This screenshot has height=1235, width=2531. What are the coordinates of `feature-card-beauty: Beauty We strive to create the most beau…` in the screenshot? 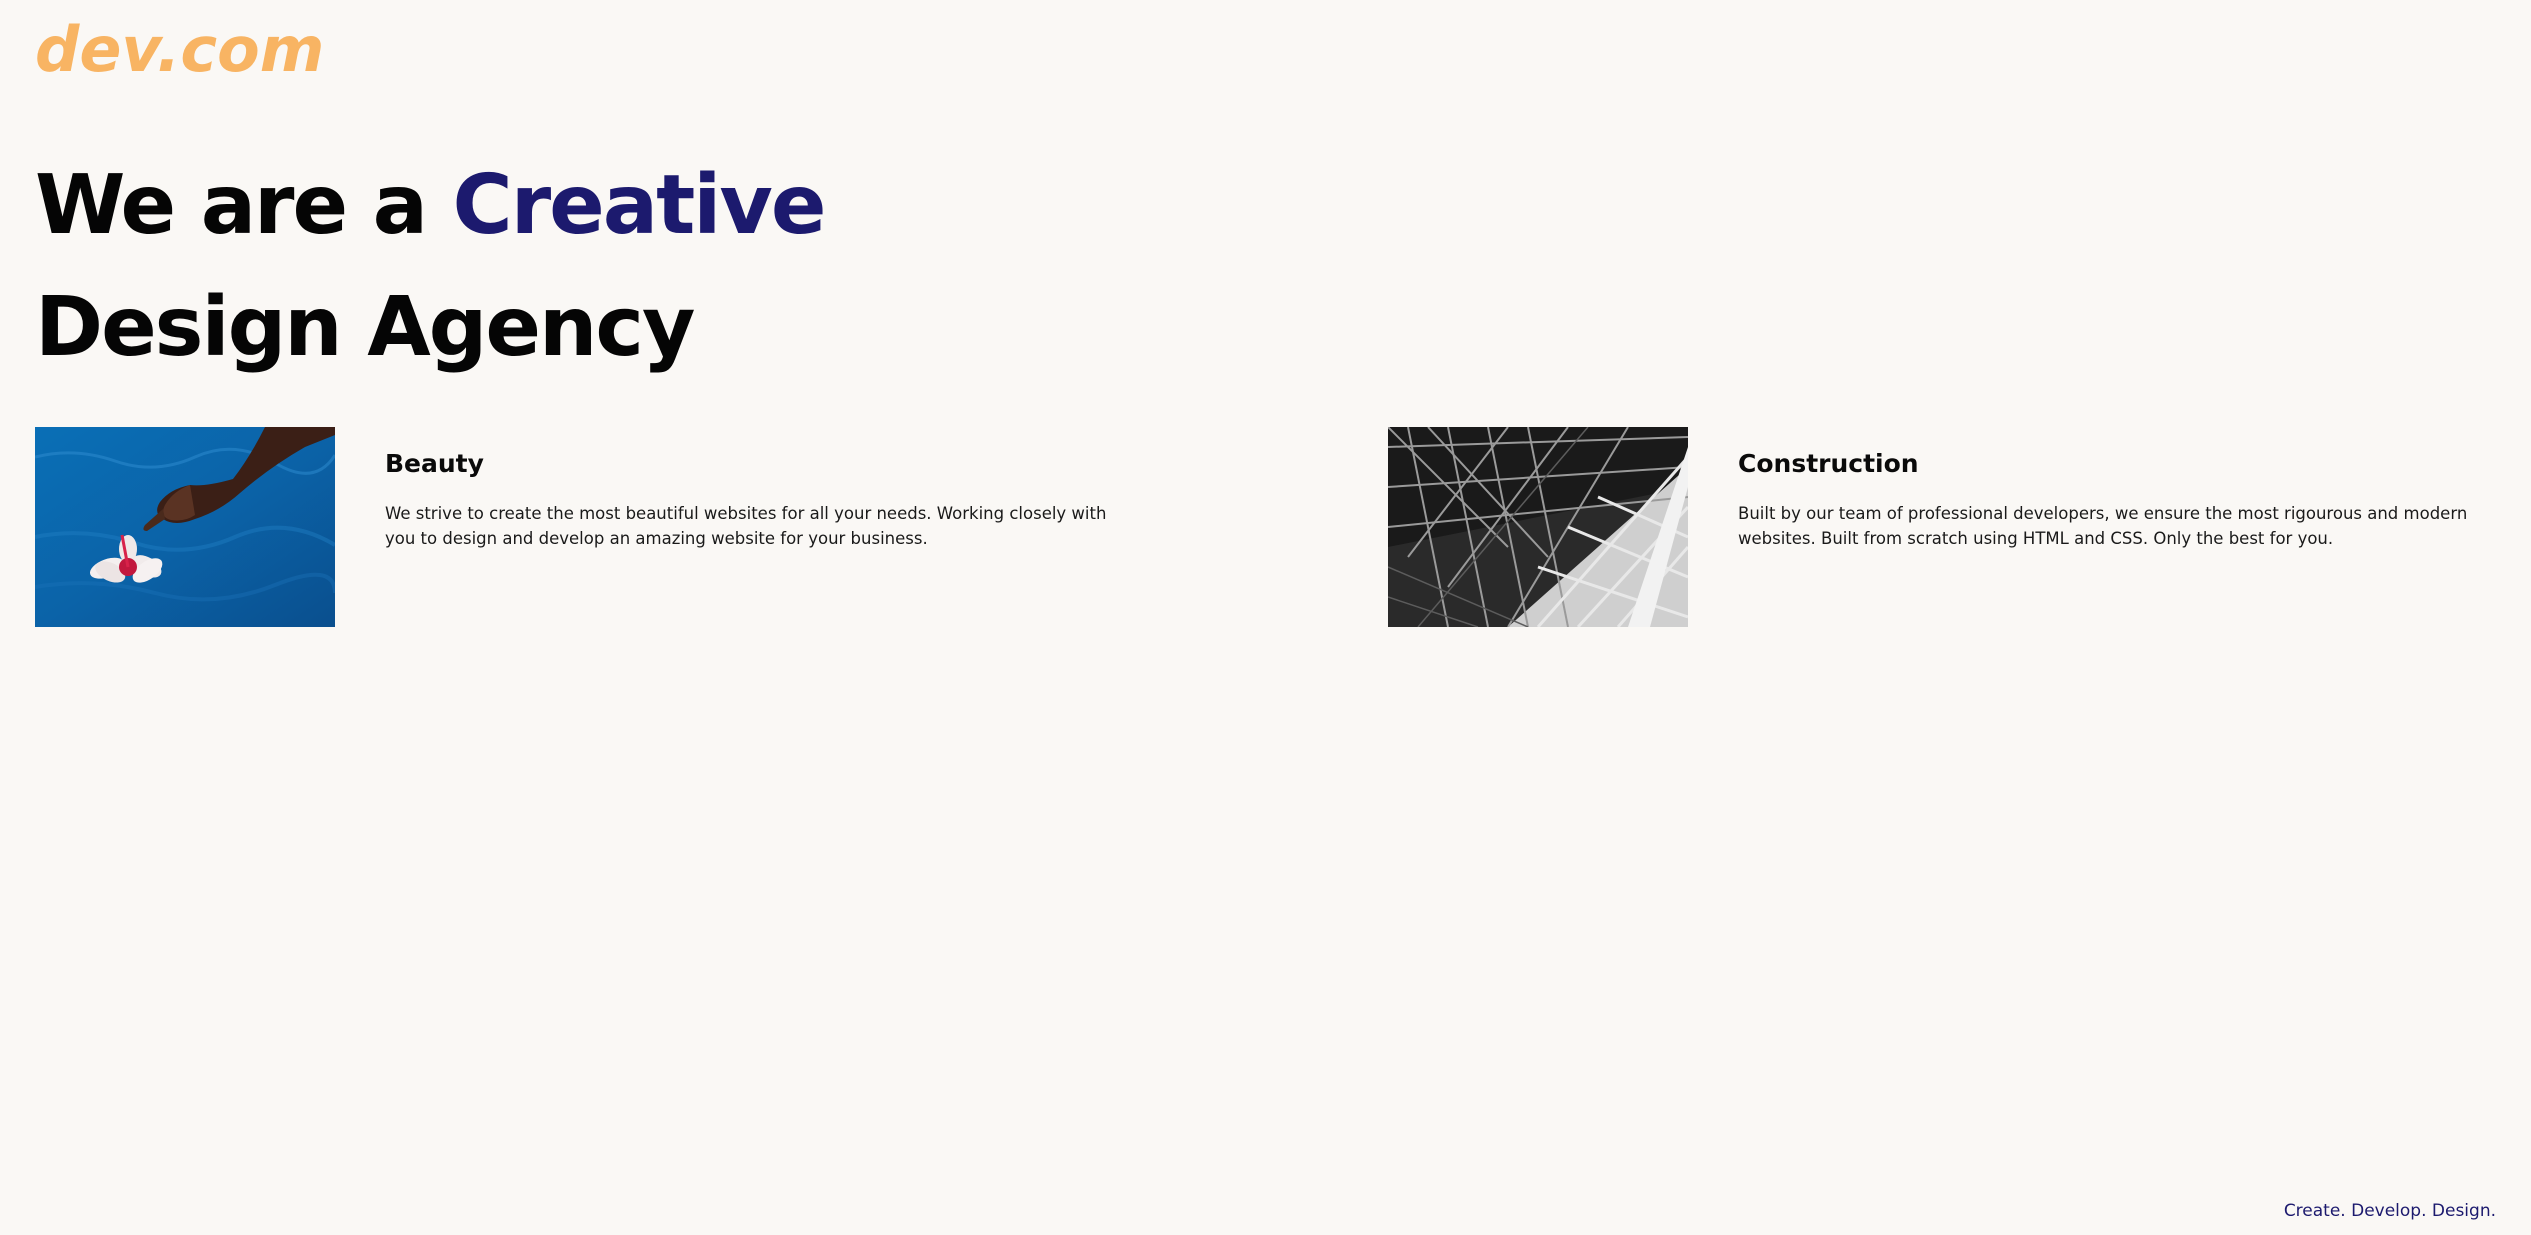 It's located at (585, 527).